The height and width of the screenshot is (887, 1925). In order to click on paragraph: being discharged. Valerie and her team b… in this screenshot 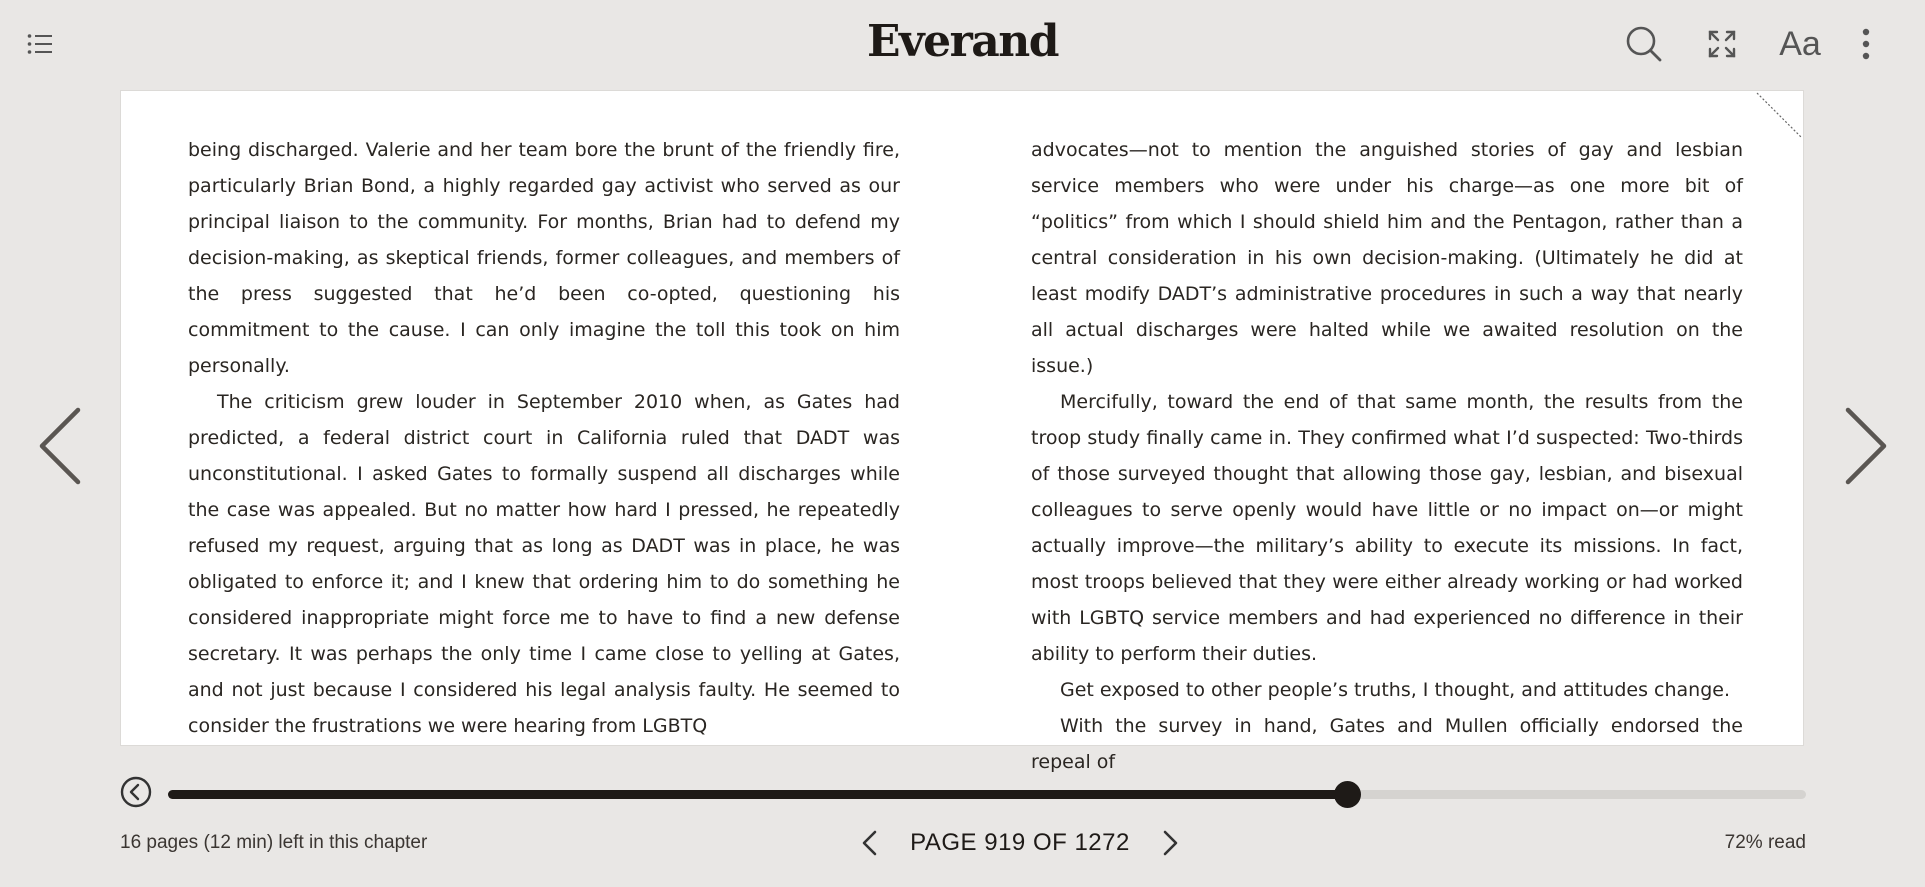, I will do `click(544, 258)`.